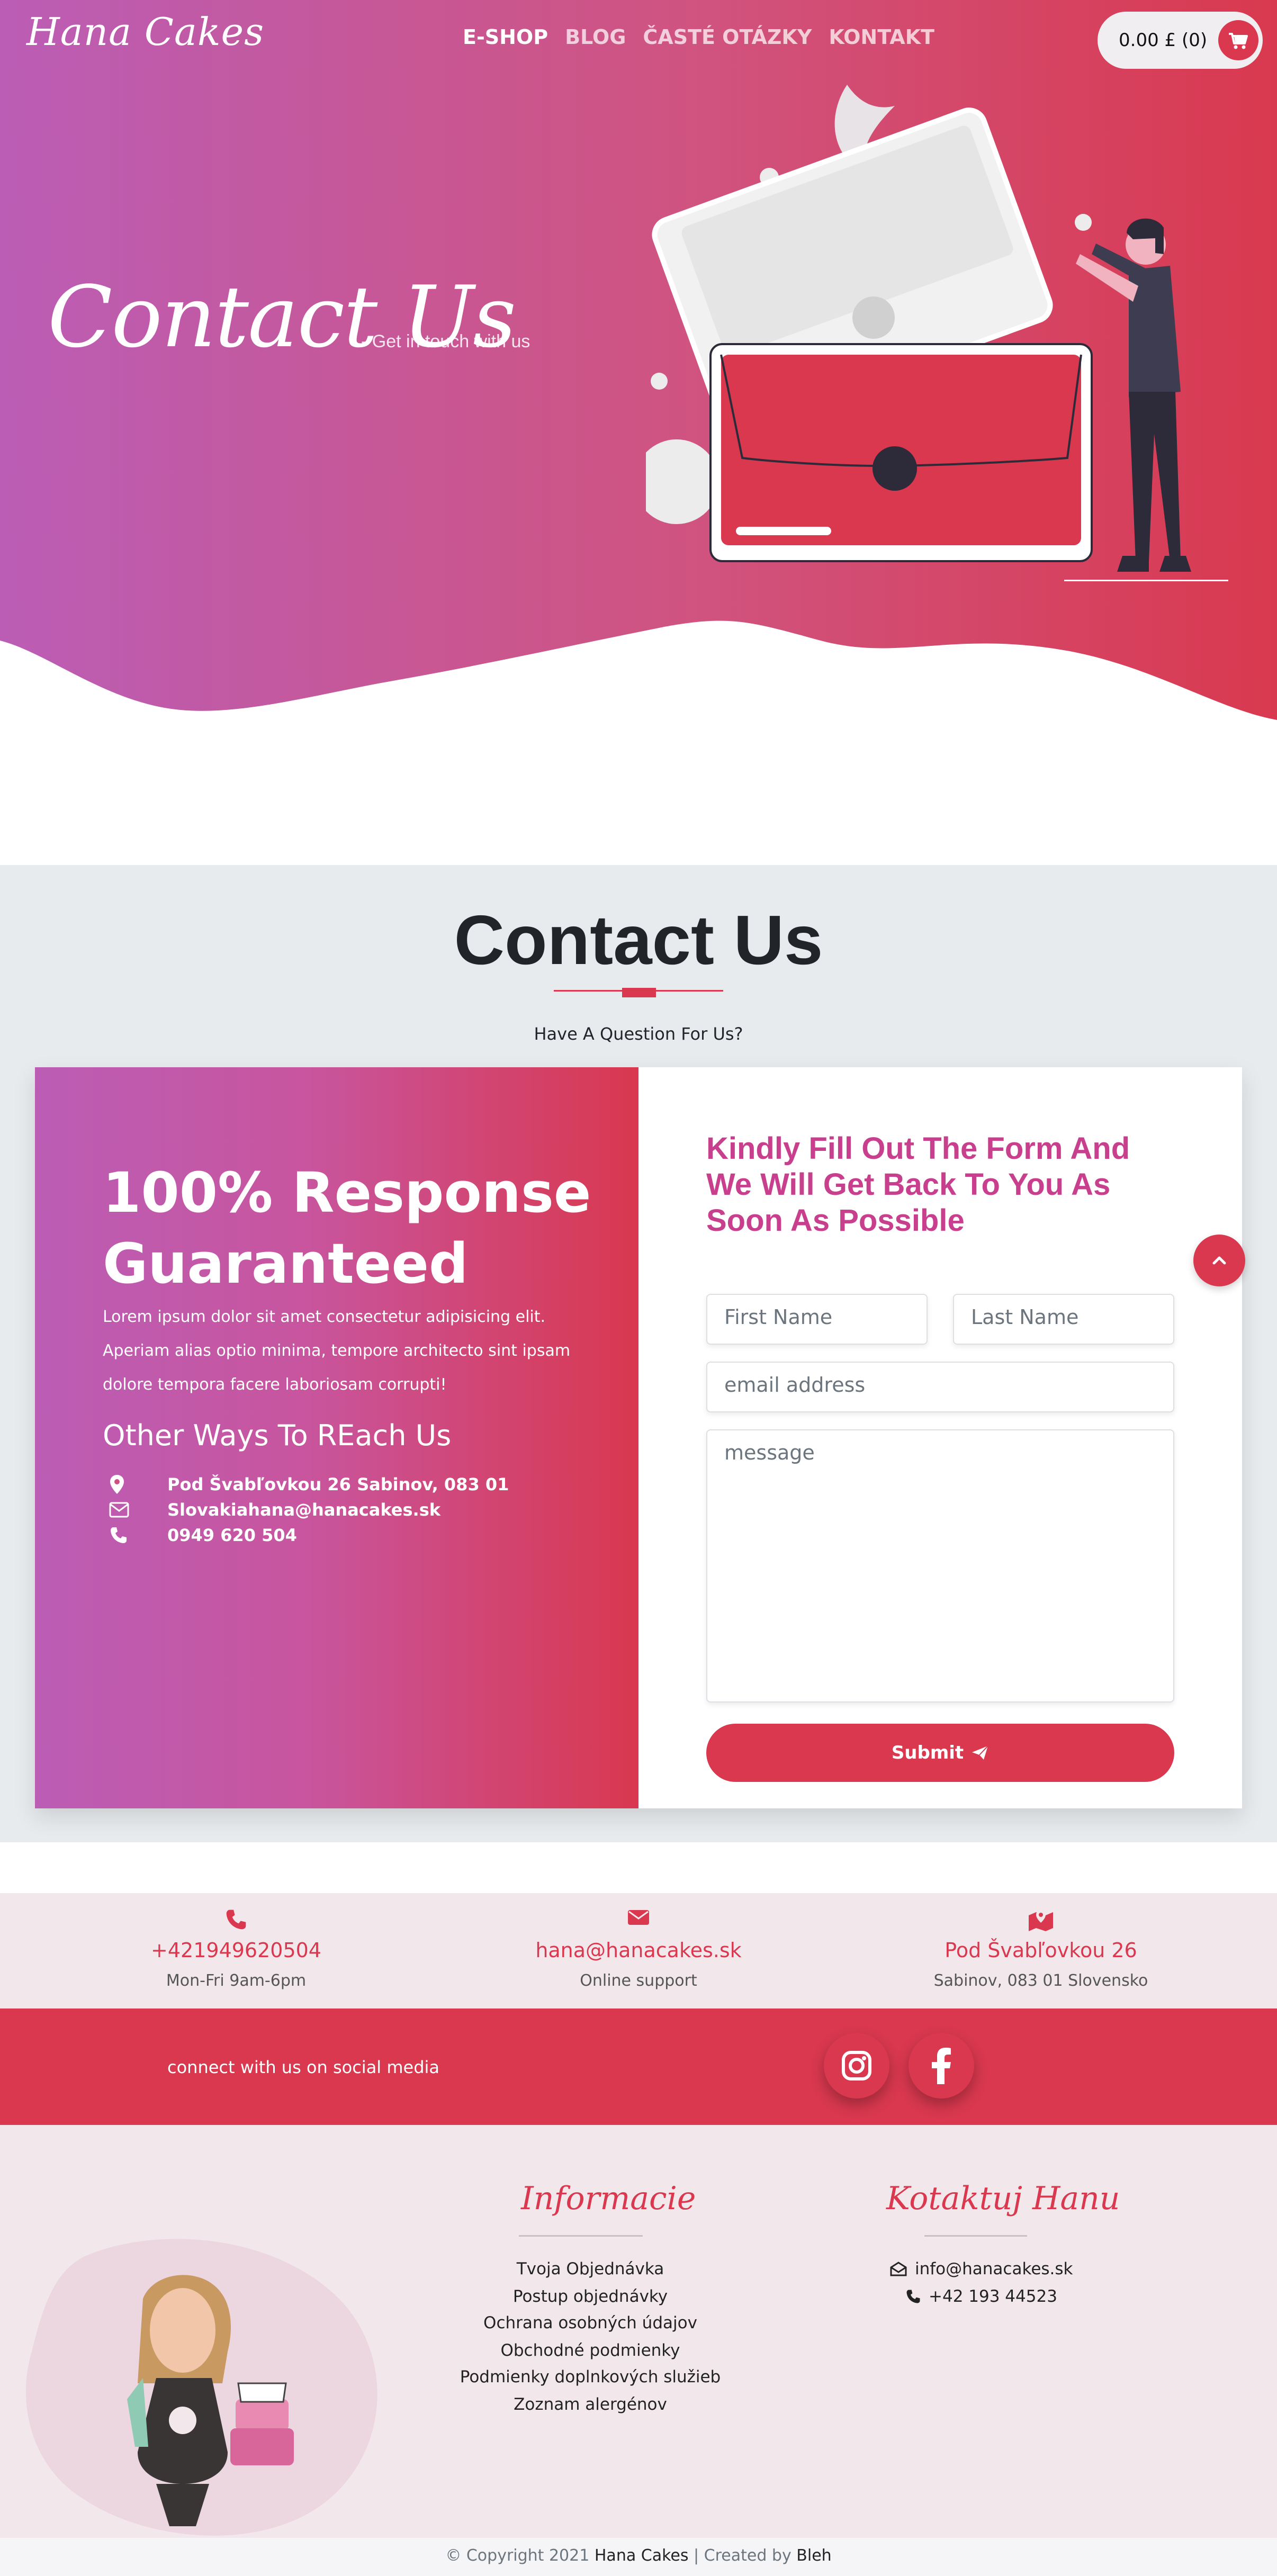 The image size is (1277, 2576). What do you see at coordinates (727, 37) in the screenshot?
I see `nav-faq: ČASTÉ OTÁZKY` at bounding box center [727, 37].